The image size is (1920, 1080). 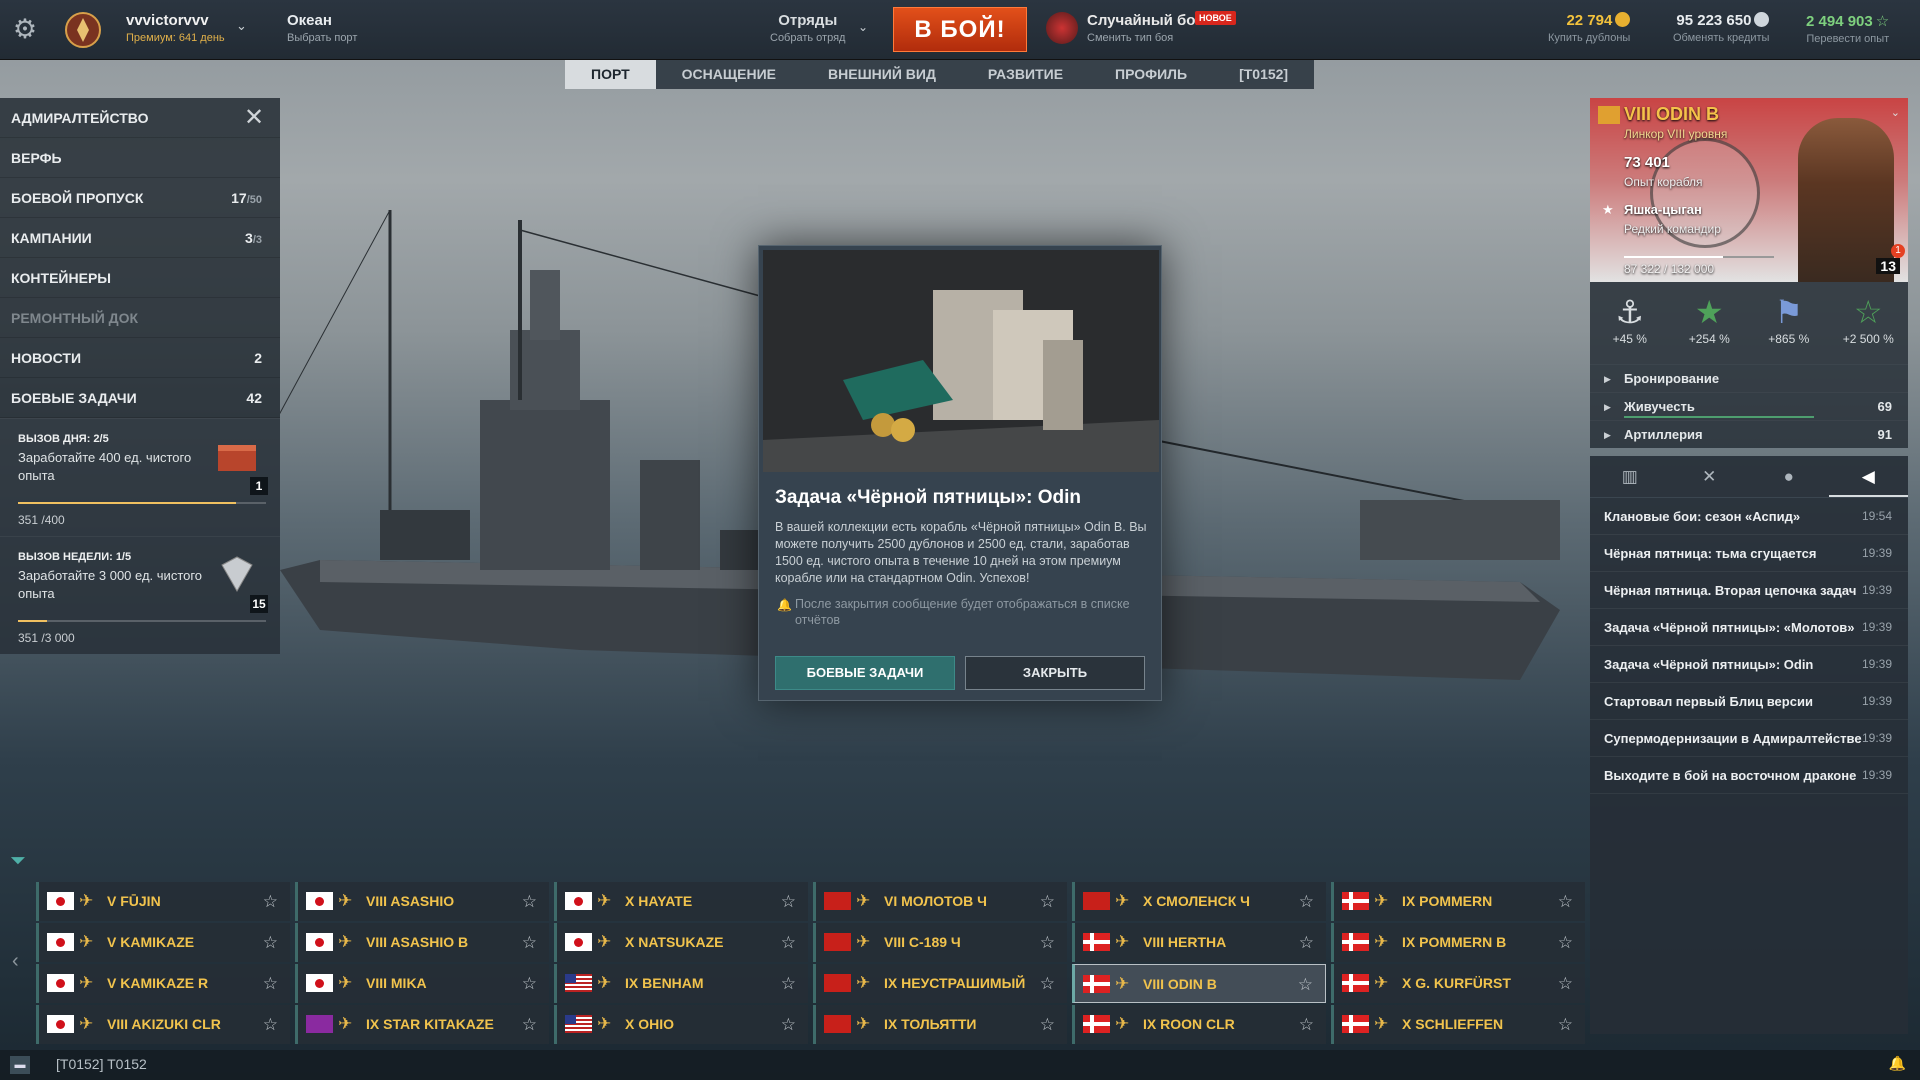 I want to click on ship-card-item: ✈ X HAYATE ☆, so click(x=681, y=901).